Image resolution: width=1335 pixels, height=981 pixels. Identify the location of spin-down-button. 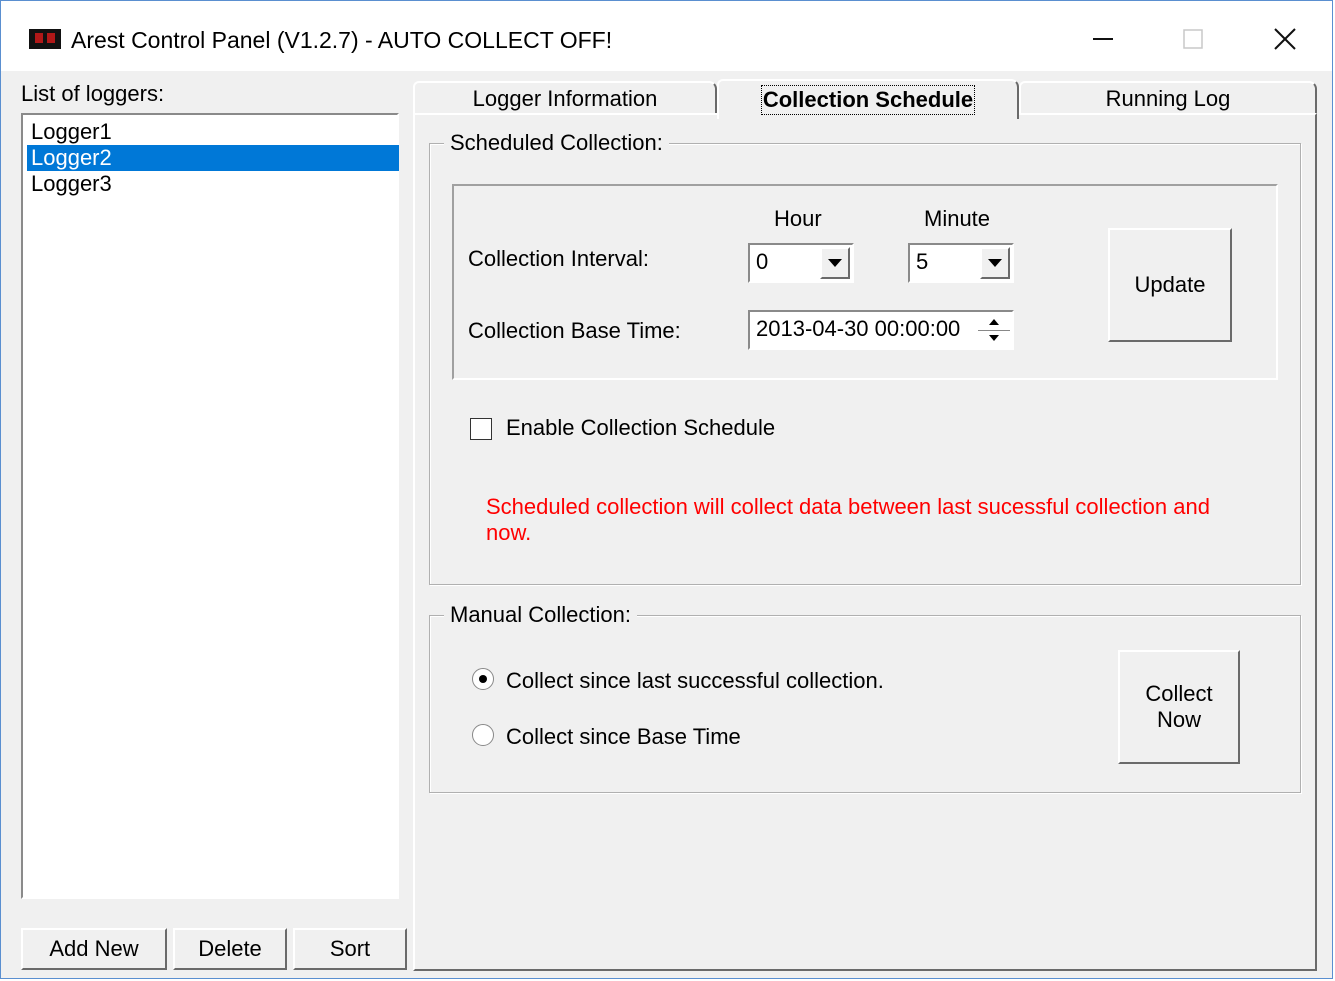
(994, 339).